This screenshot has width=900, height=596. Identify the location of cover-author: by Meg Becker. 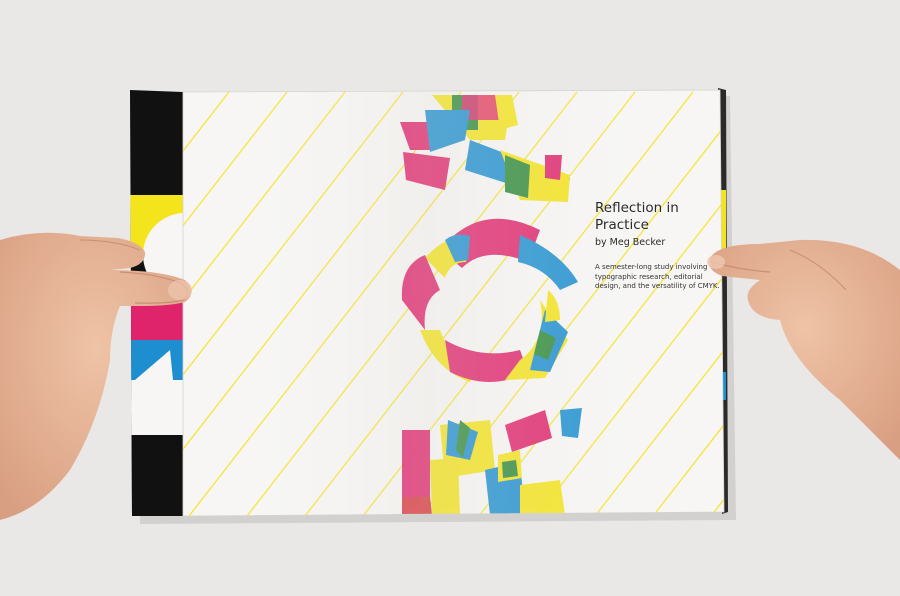
(630, 242).